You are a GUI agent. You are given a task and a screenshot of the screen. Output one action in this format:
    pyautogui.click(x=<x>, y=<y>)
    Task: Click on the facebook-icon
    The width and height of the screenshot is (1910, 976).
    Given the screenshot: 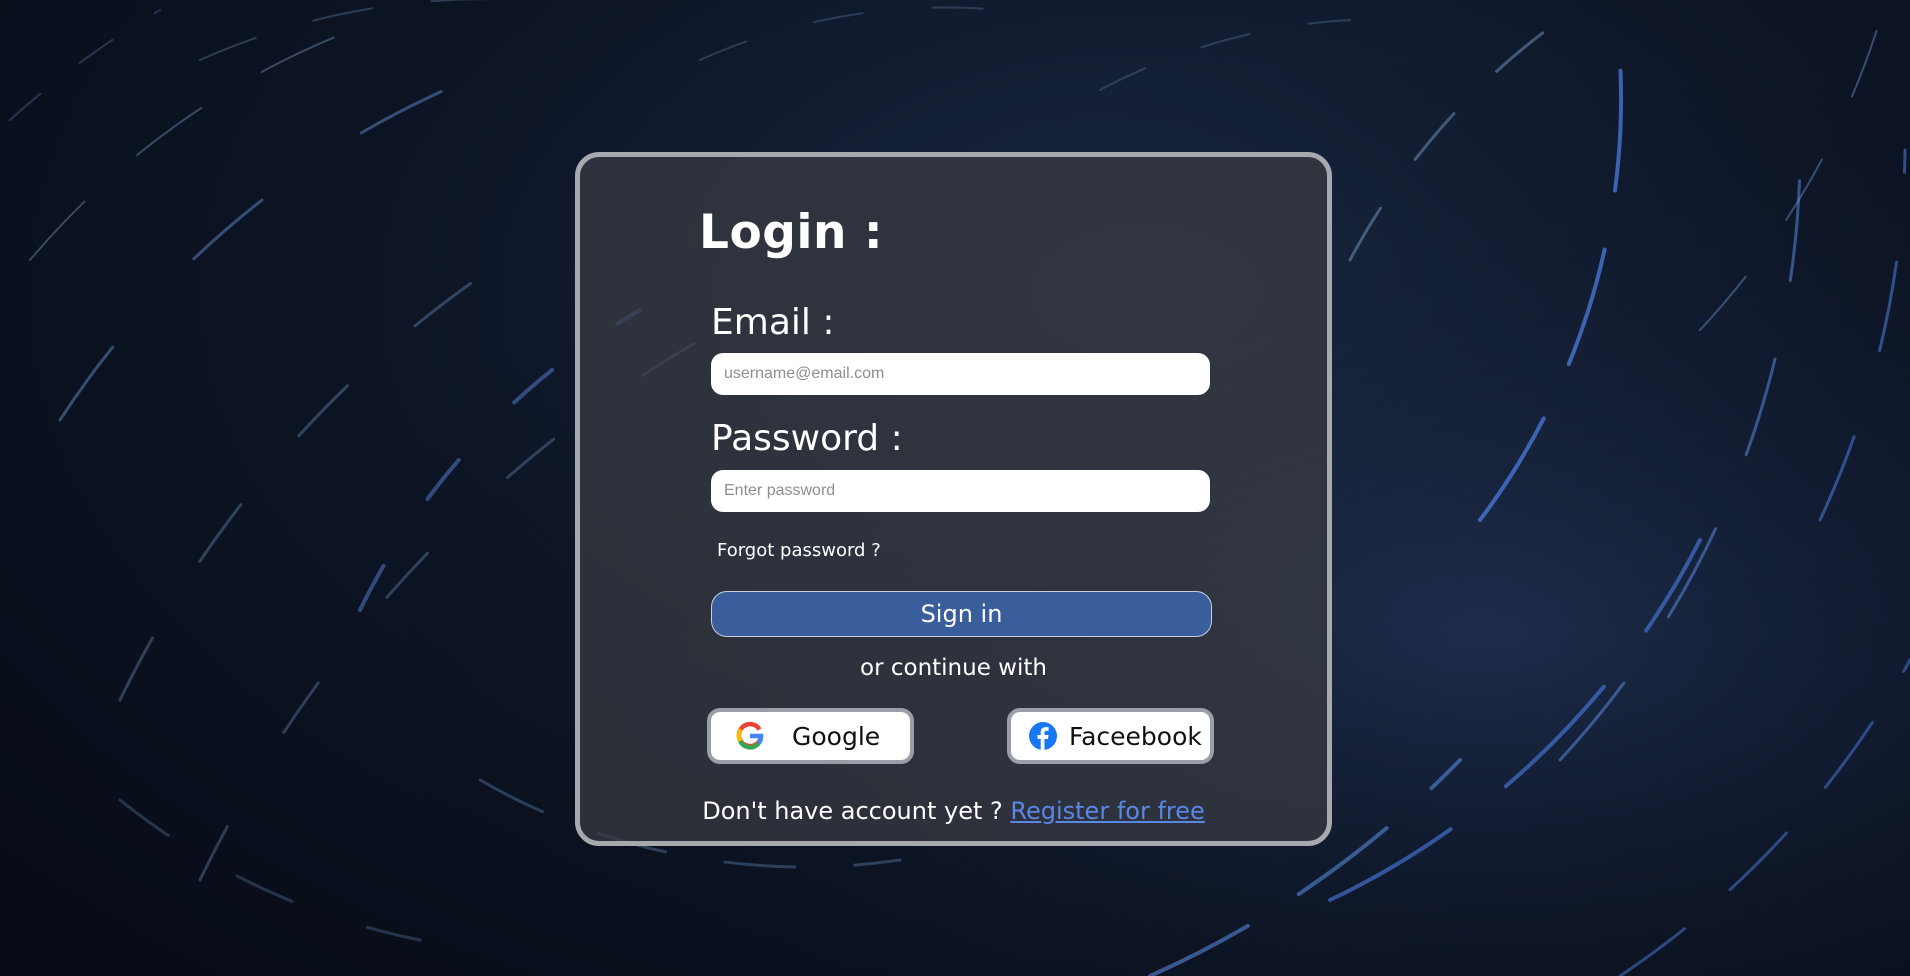 What is the action you would take?
    pyautogui.click(x=1043, y=736)
    